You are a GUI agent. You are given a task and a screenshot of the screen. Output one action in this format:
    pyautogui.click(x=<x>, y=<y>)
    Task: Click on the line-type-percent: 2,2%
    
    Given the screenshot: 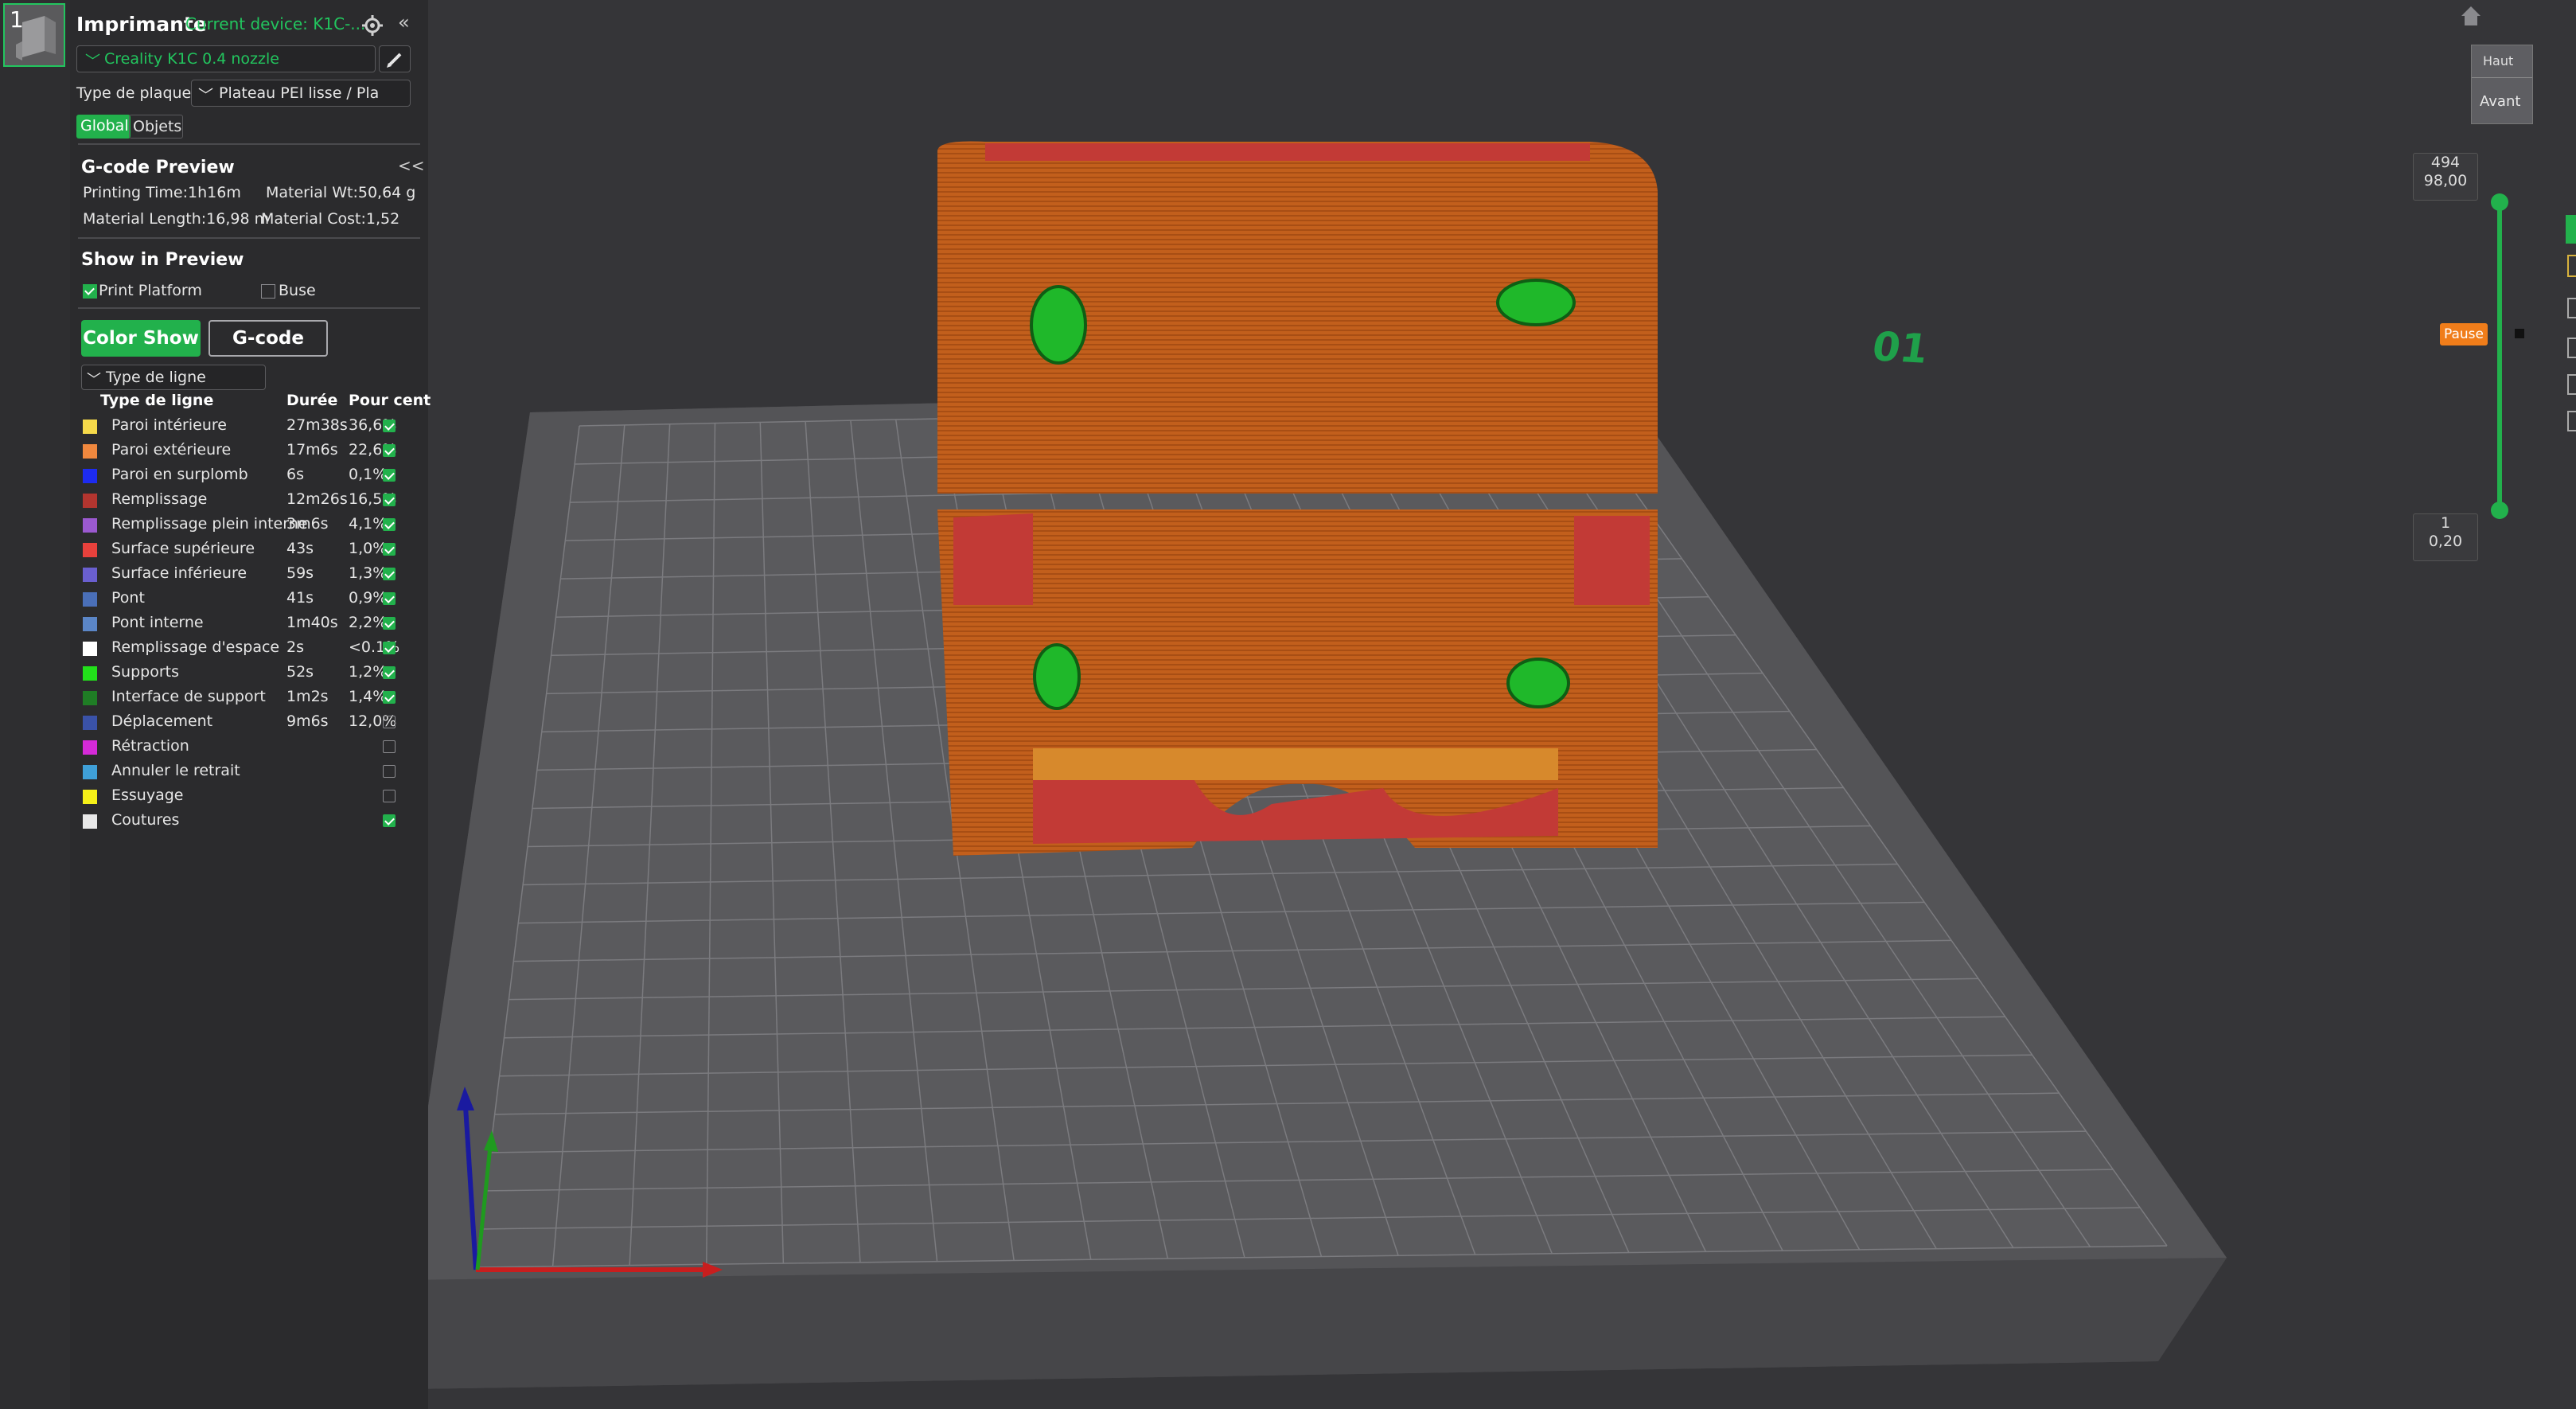 What is the action you would take?
    pyautogui.click(x=368, y=622)
    